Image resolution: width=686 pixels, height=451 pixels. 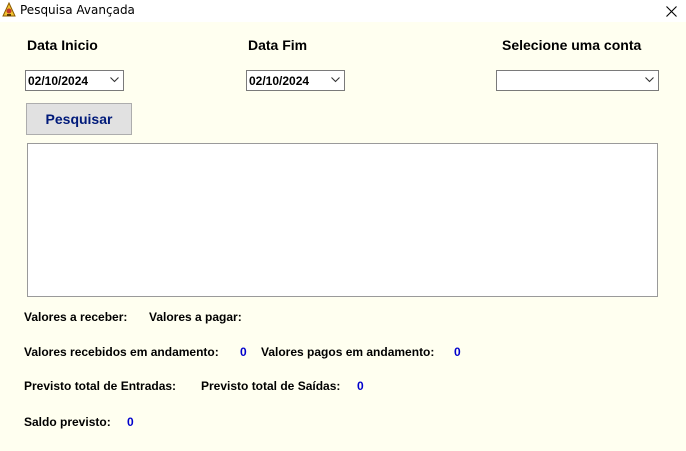 What do you see at coordinates (9, 9) in the screenshot?
I see `app-icon` at bounding box center [9, 9].